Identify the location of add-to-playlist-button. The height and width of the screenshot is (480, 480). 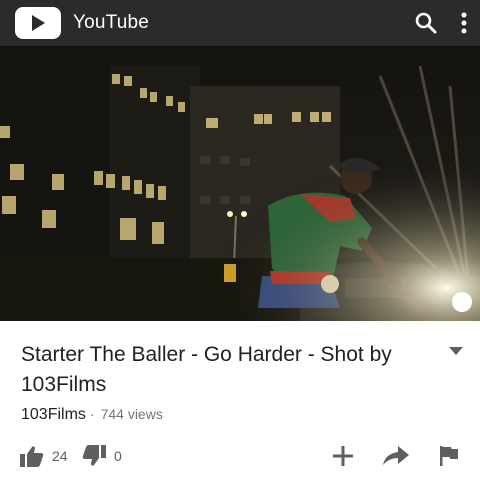
(343, 456).